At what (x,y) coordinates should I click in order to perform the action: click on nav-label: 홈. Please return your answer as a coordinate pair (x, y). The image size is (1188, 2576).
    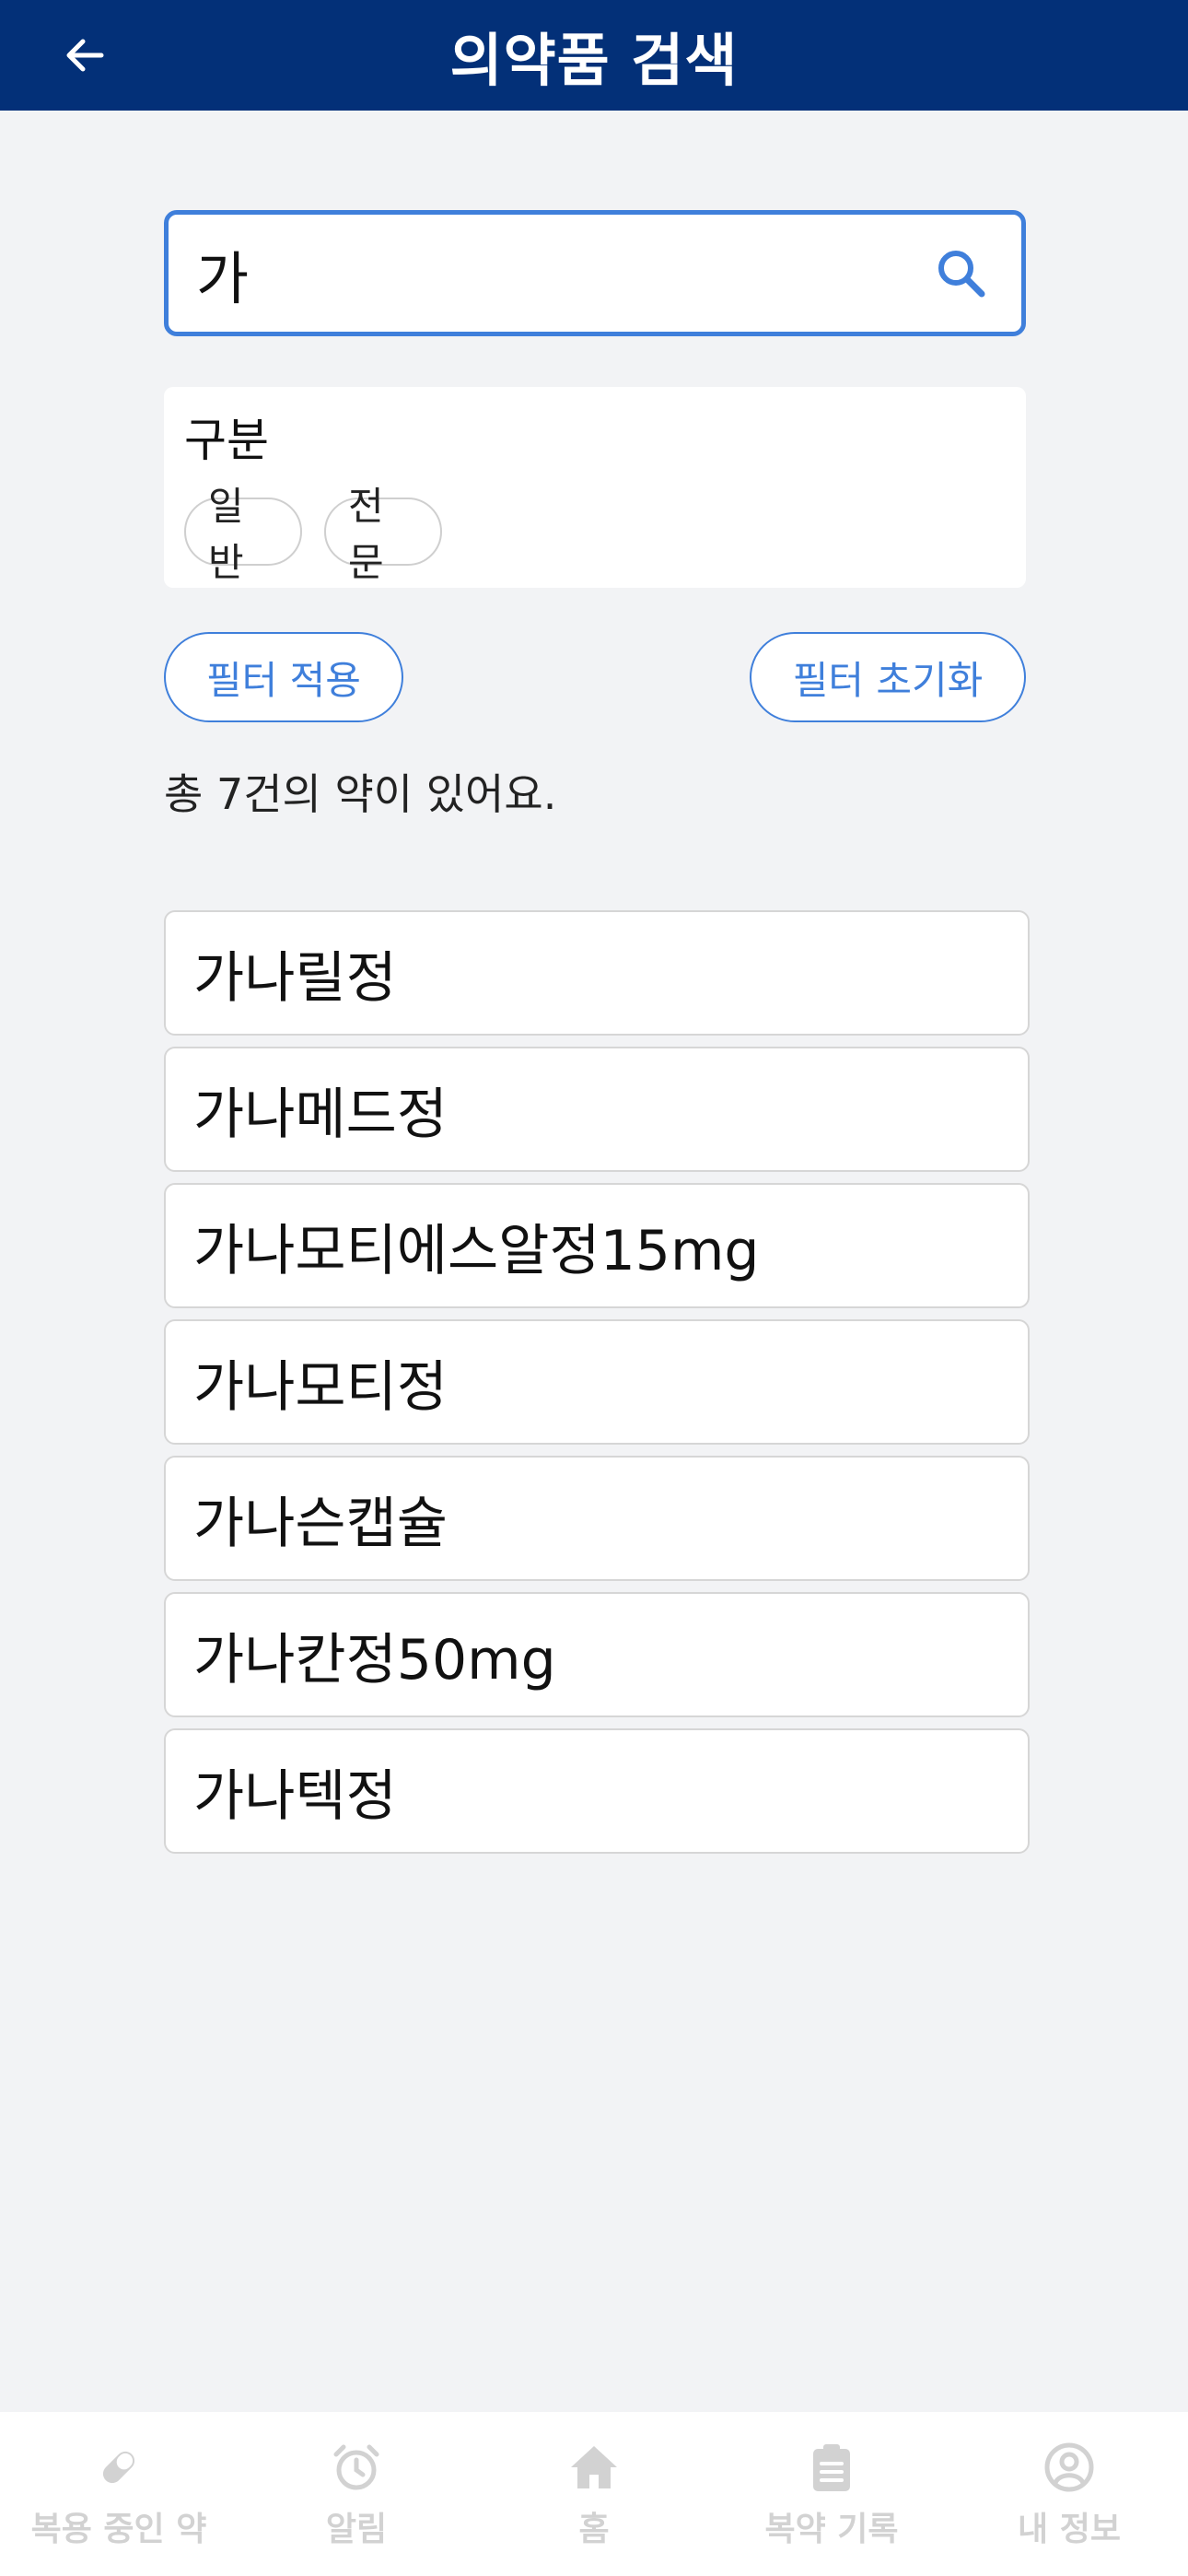
    Looking at the image, I should click on (594, 2529).